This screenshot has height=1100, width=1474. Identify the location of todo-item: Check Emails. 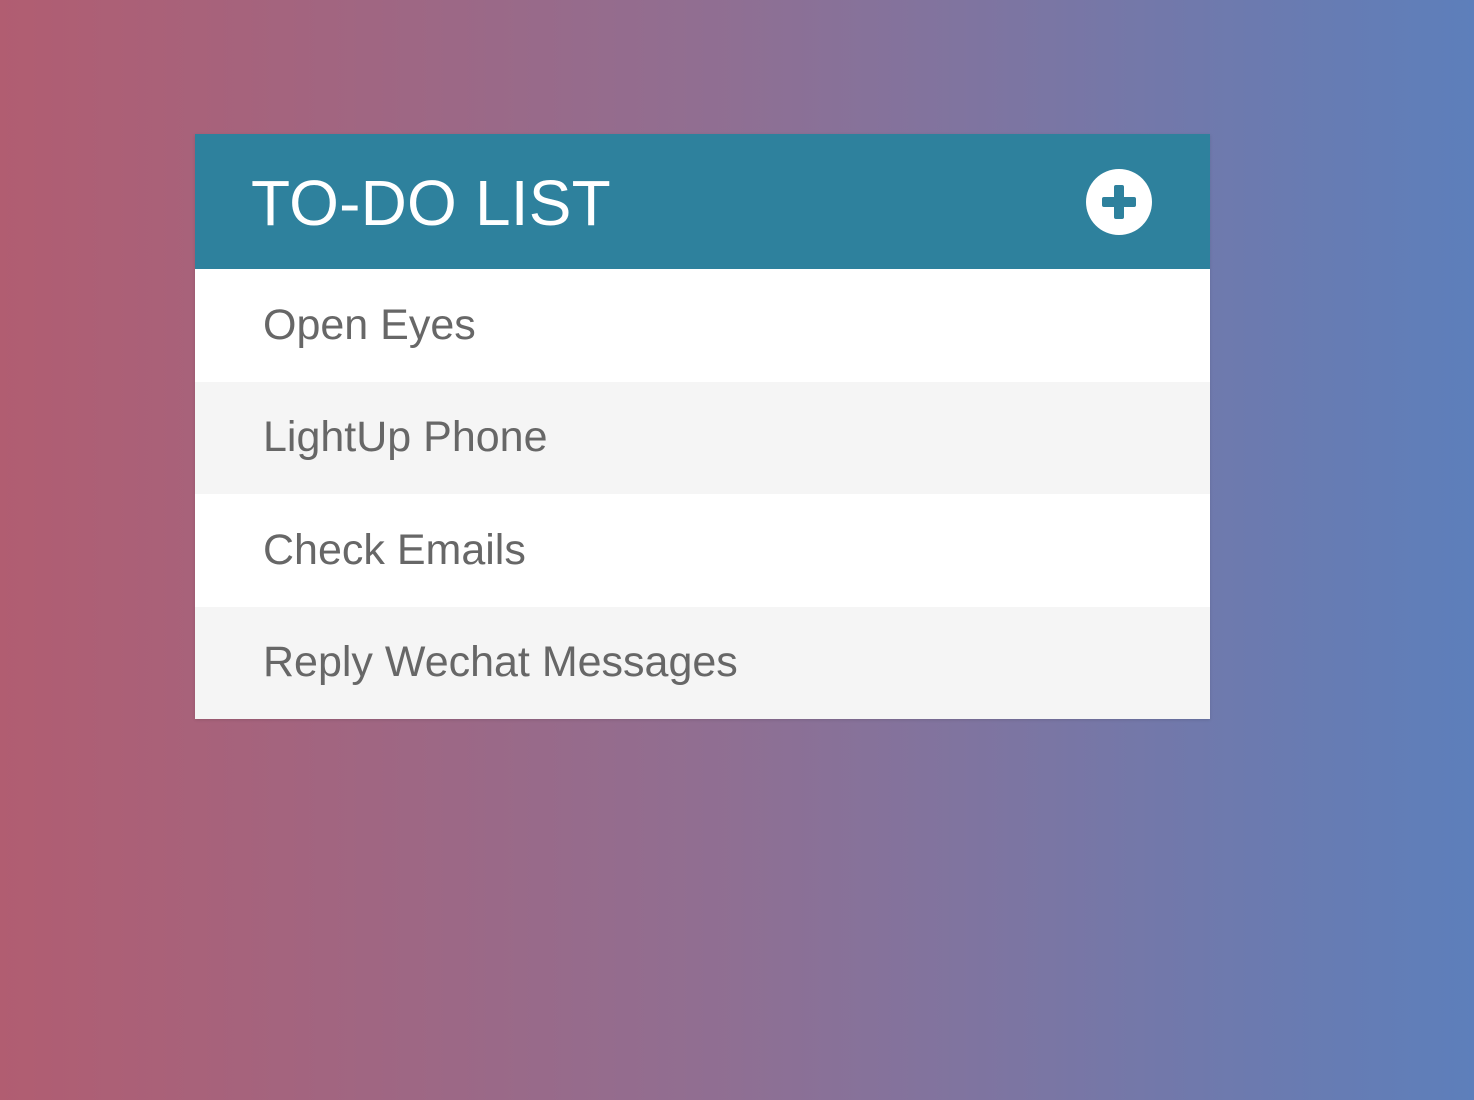
(702, 550).